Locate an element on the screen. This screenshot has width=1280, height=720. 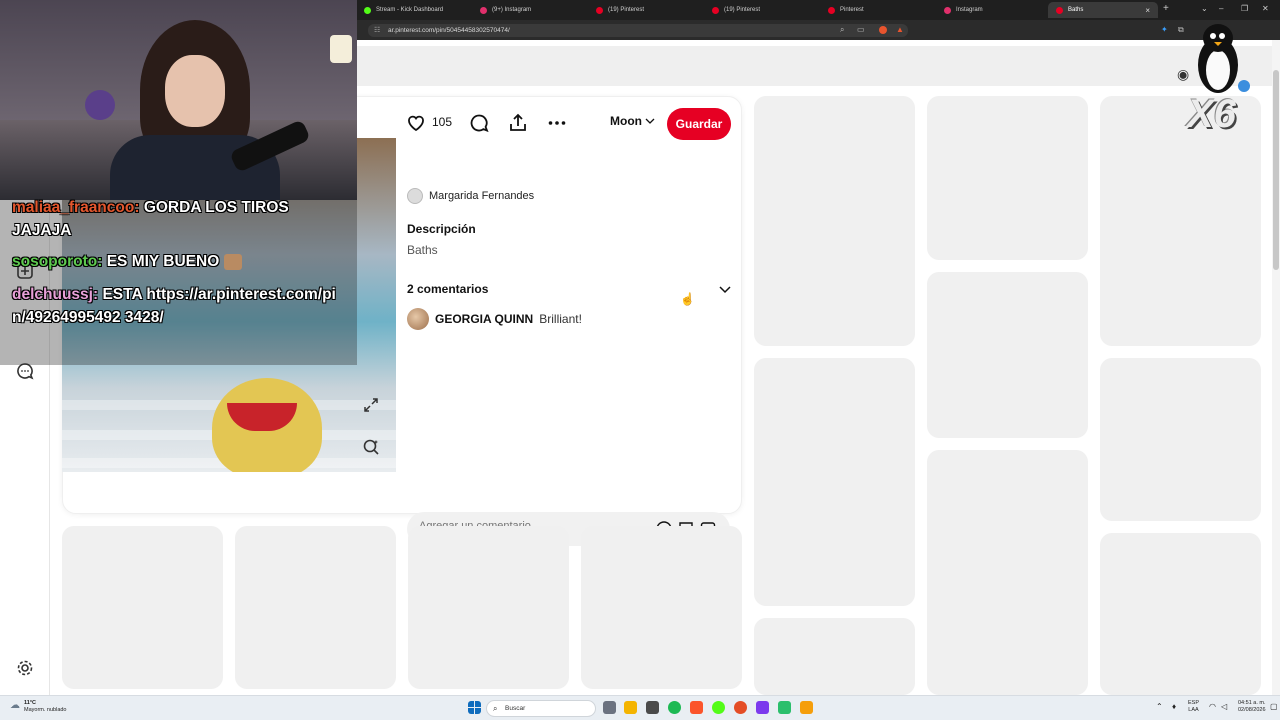
search-label: Buscar is located at coordinates (515, 708).